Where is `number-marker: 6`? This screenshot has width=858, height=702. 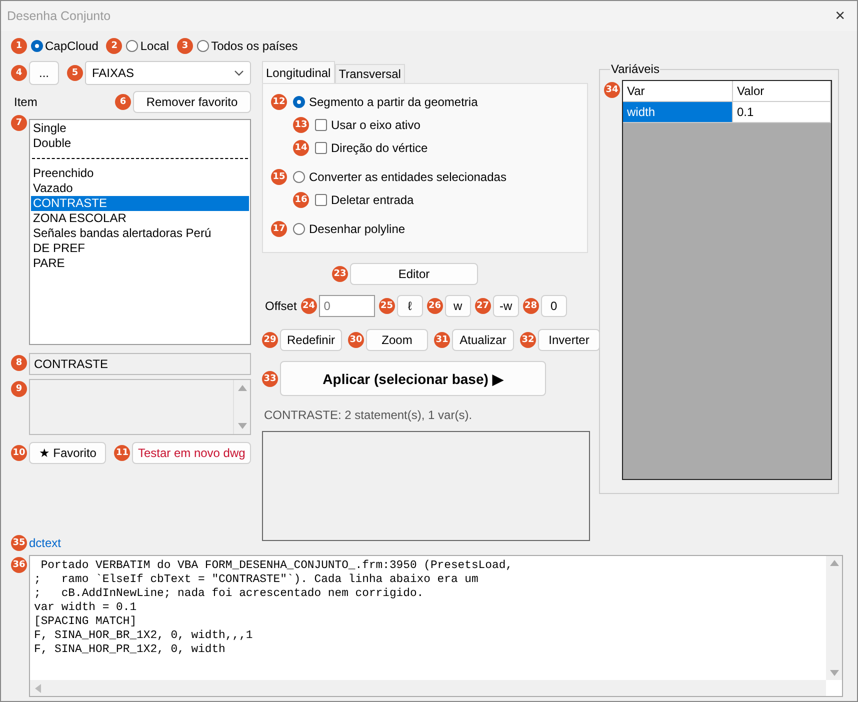
number-marker: 6 is located at coordinates (123, 102).